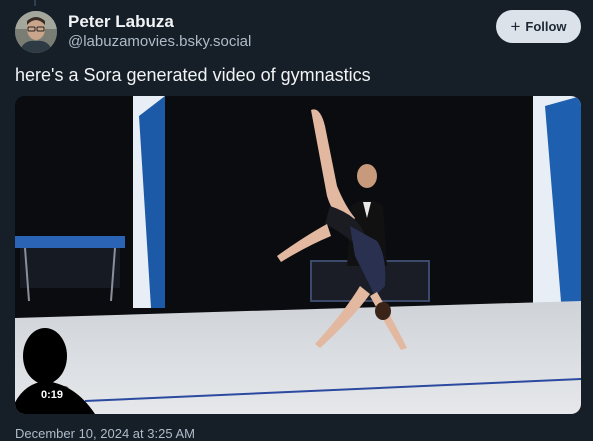 This screenshot has height=441, width=593. I want to click on video-duration: 0:19, so click(52, 395).